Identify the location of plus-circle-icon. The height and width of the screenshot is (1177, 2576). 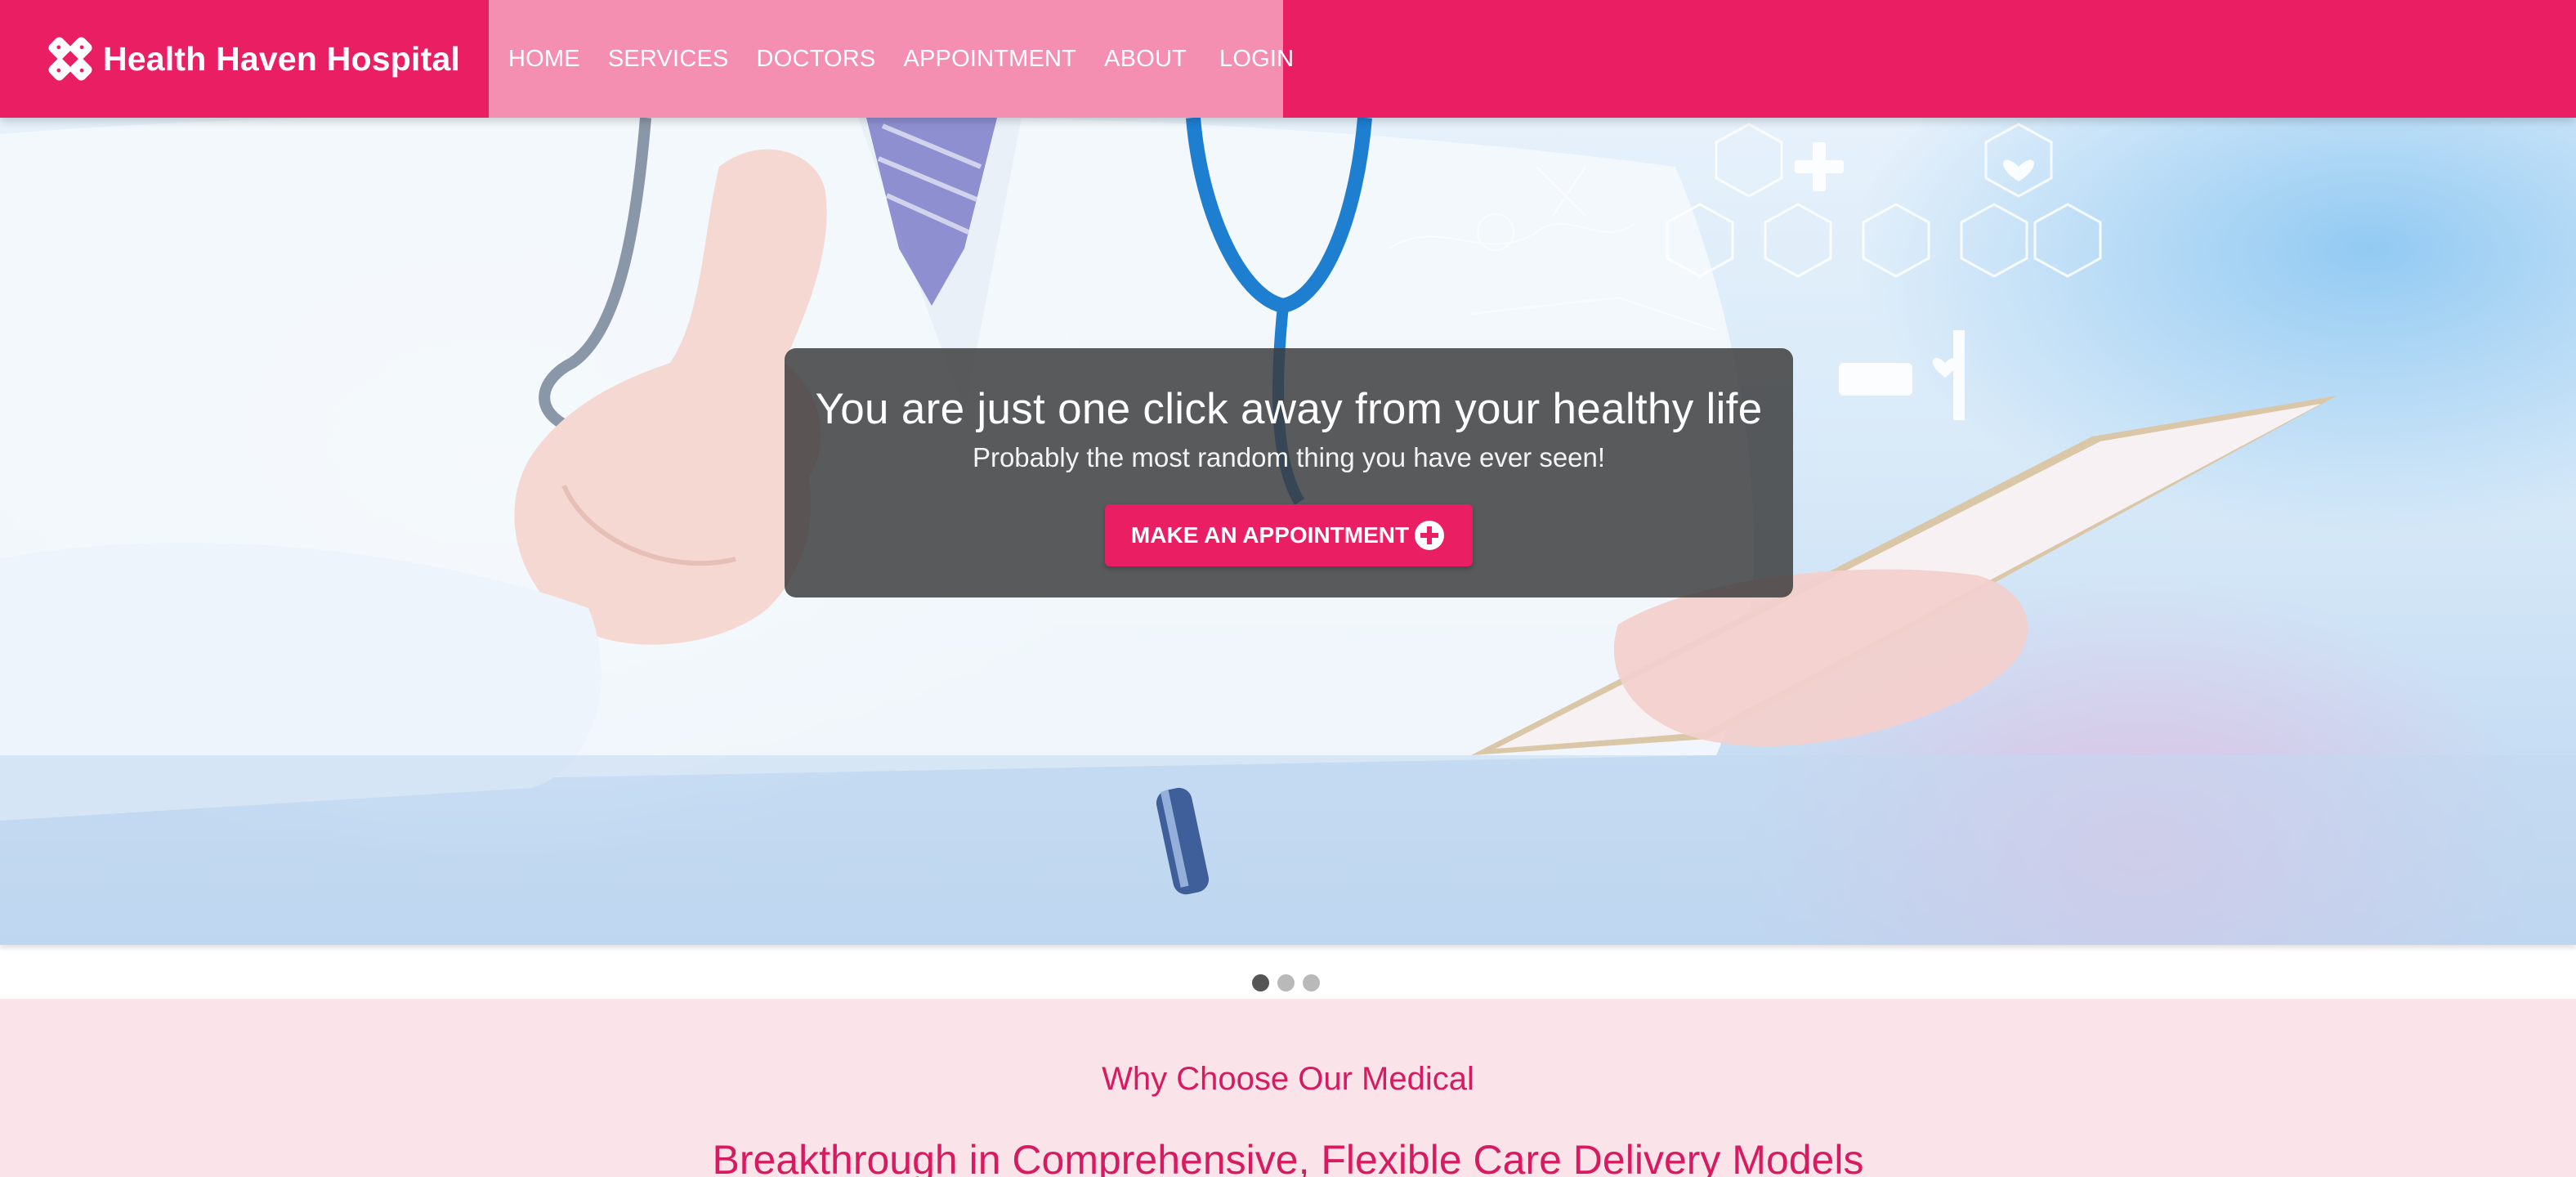
(1430, 535).